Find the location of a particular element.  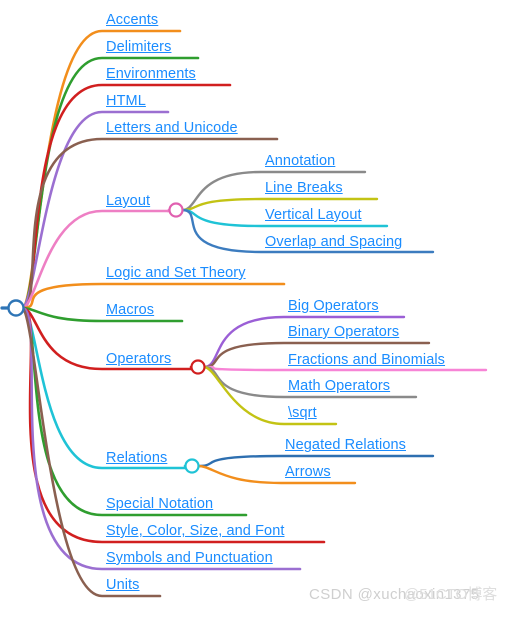

node-label-layout: Layout is located at coordinates (128, 201).